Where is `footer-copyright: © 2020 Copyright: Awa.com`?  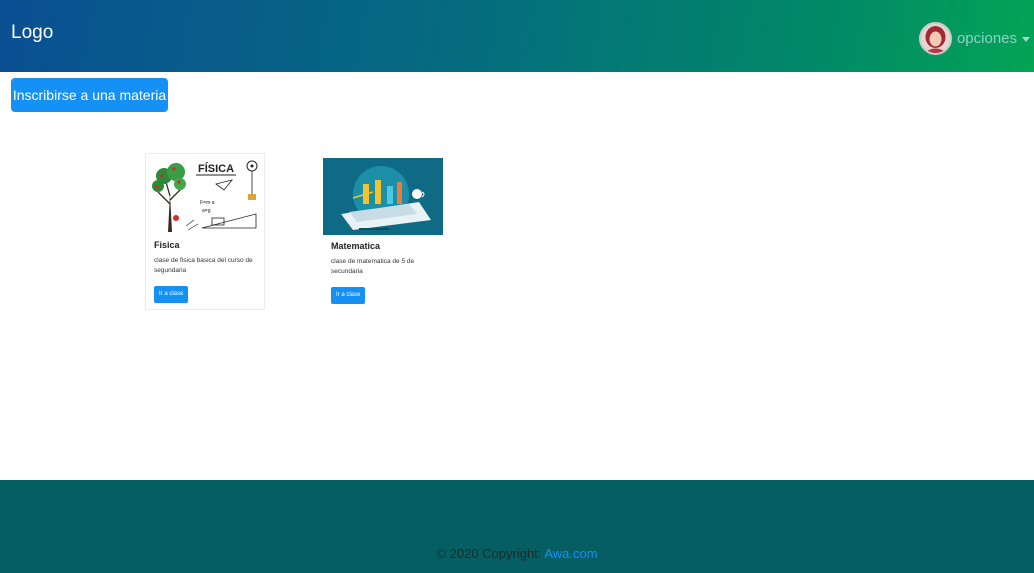 footer-copyright: © 2020 Copyright: Awa.com is located at coordinates (517, 553).